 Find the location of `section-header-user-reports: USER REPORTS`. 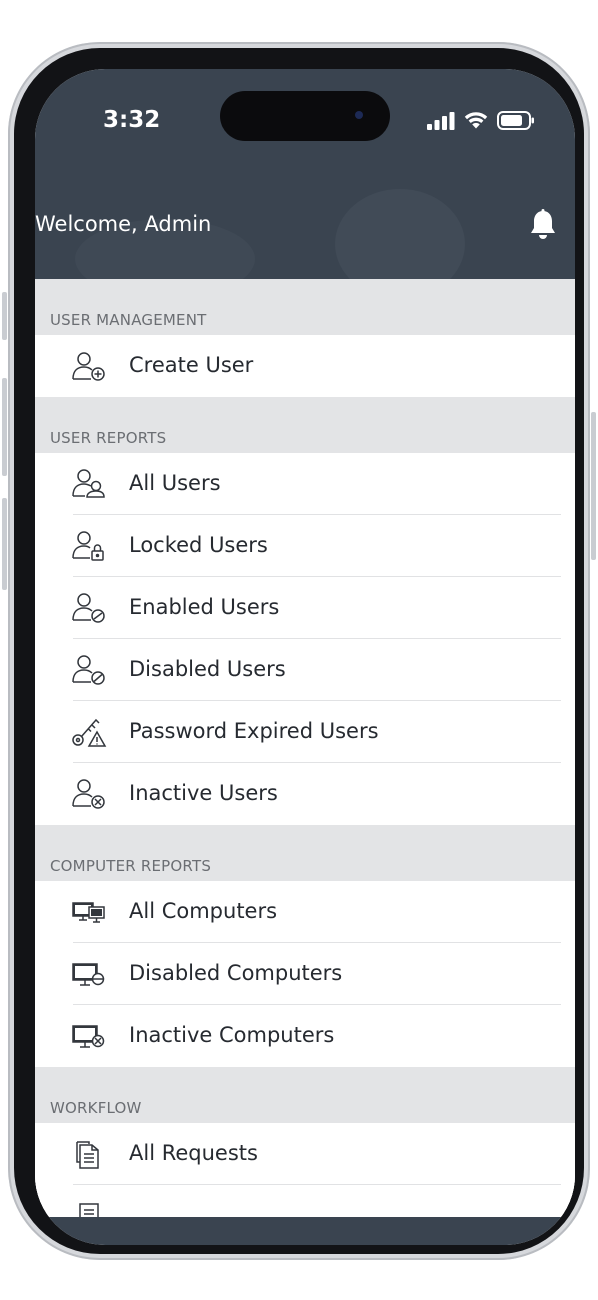

section-header-user-reports: USER REPORTS is located at coordinates (305, 425).